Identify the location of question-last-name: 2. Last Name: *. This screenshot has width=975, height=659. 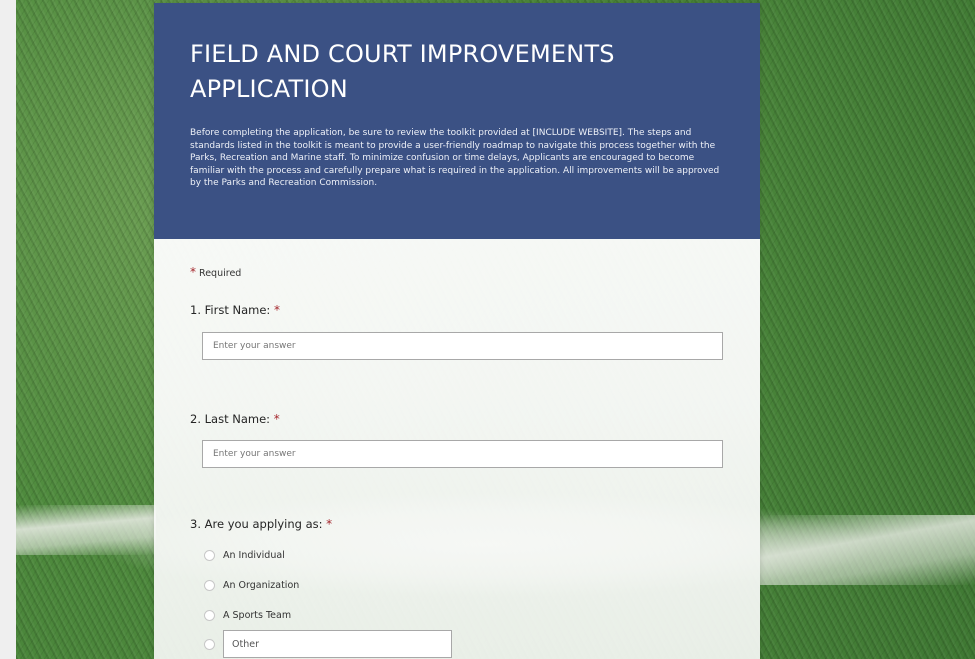
(235, 419).